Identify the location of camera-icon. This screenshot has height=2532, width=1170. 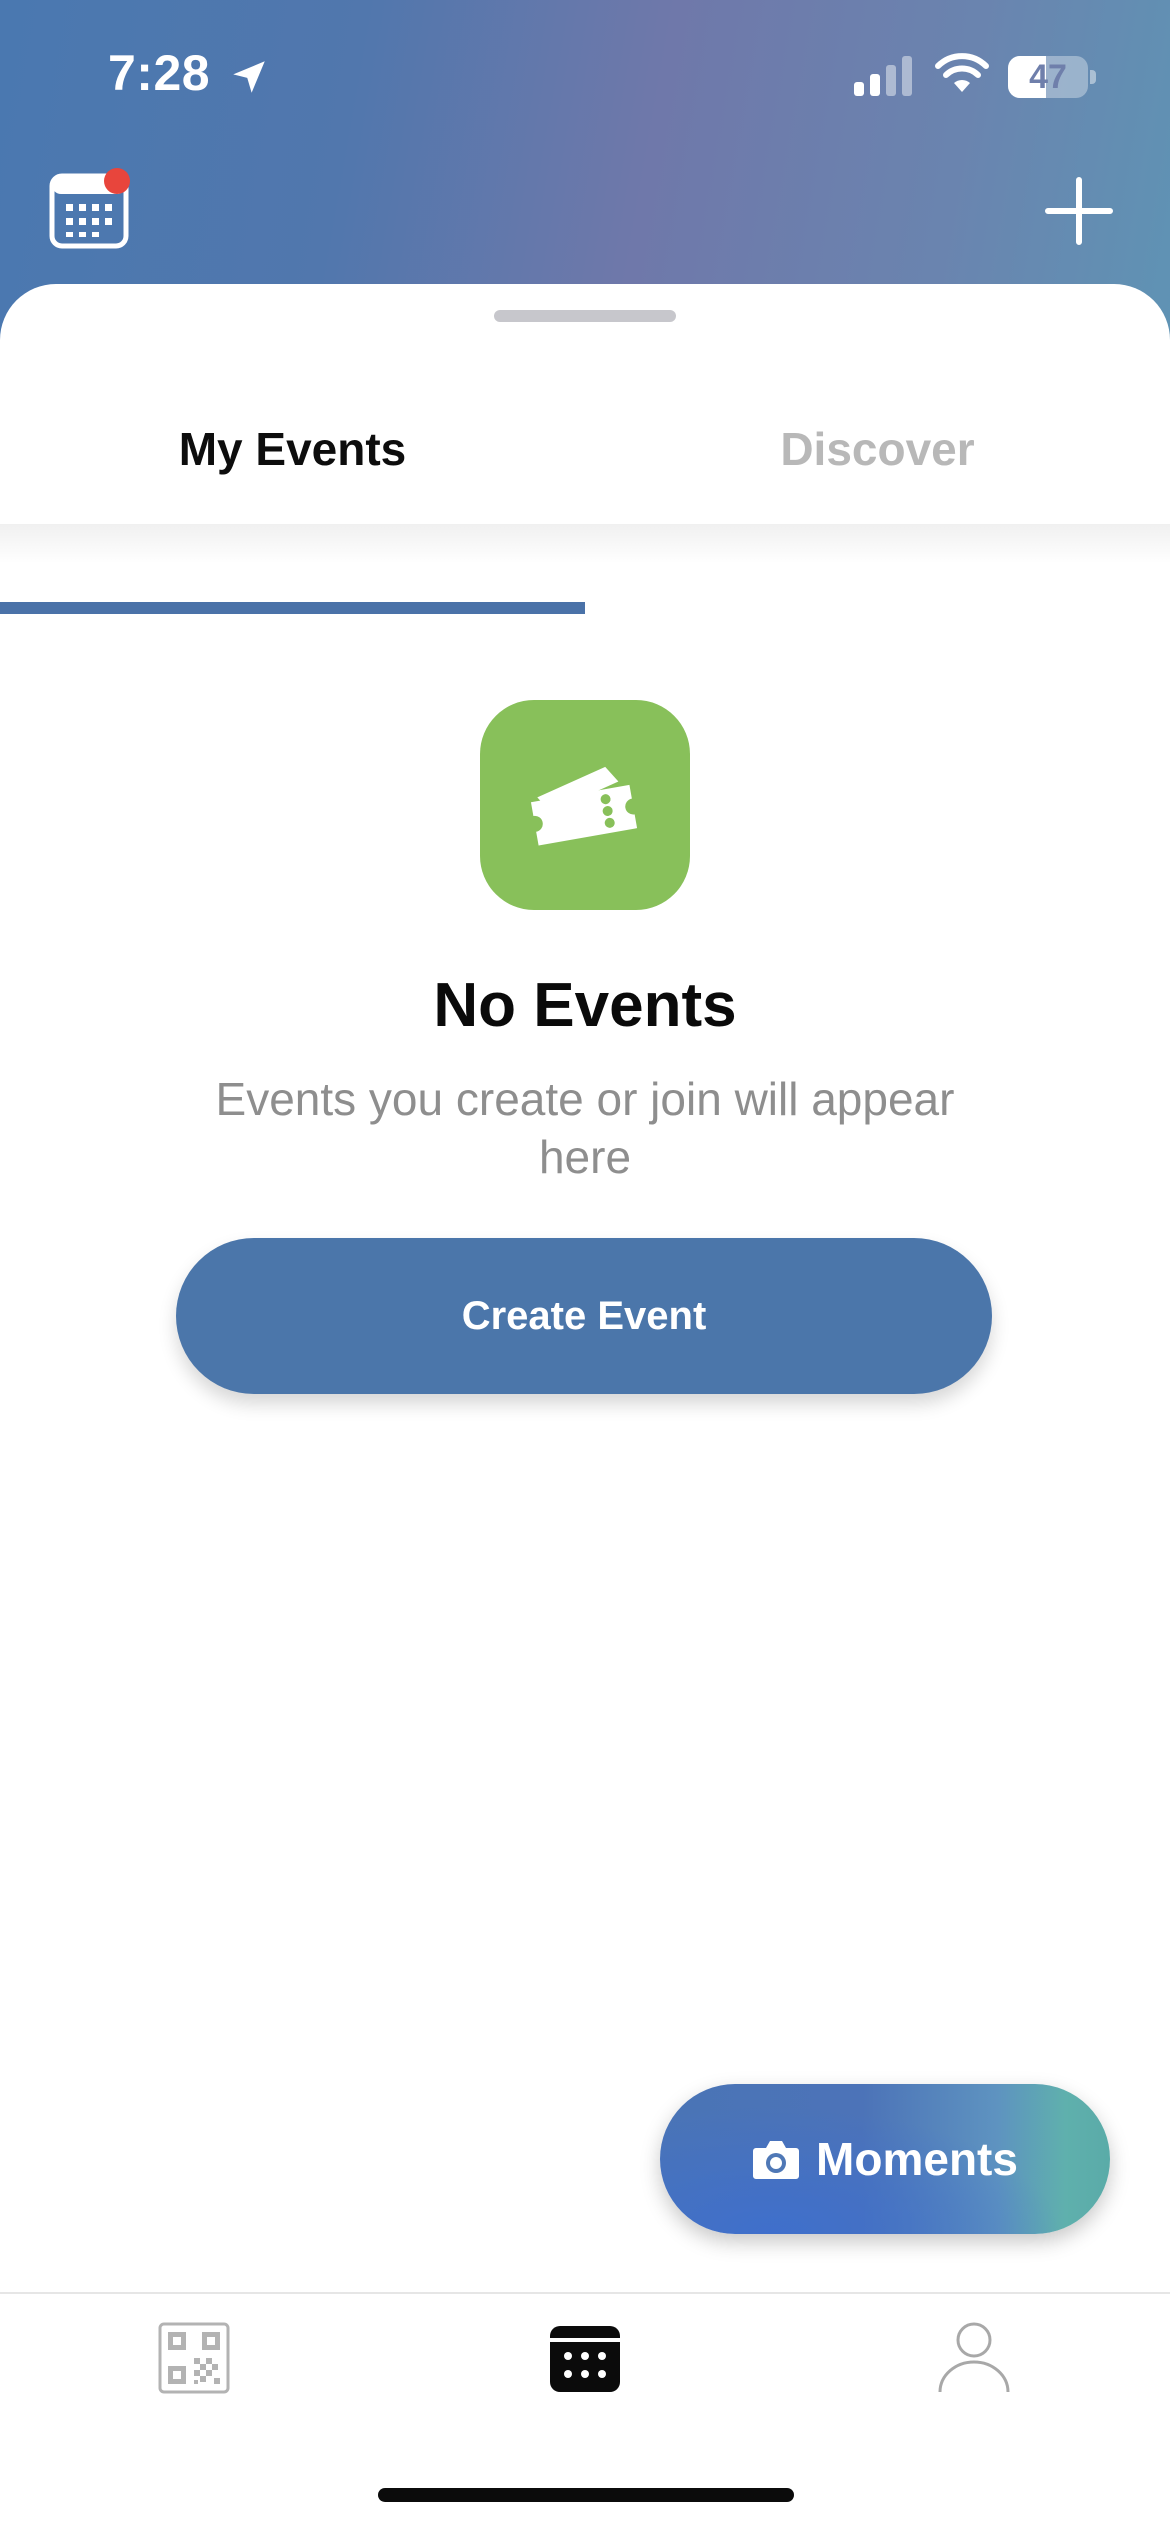
(776, 2160).